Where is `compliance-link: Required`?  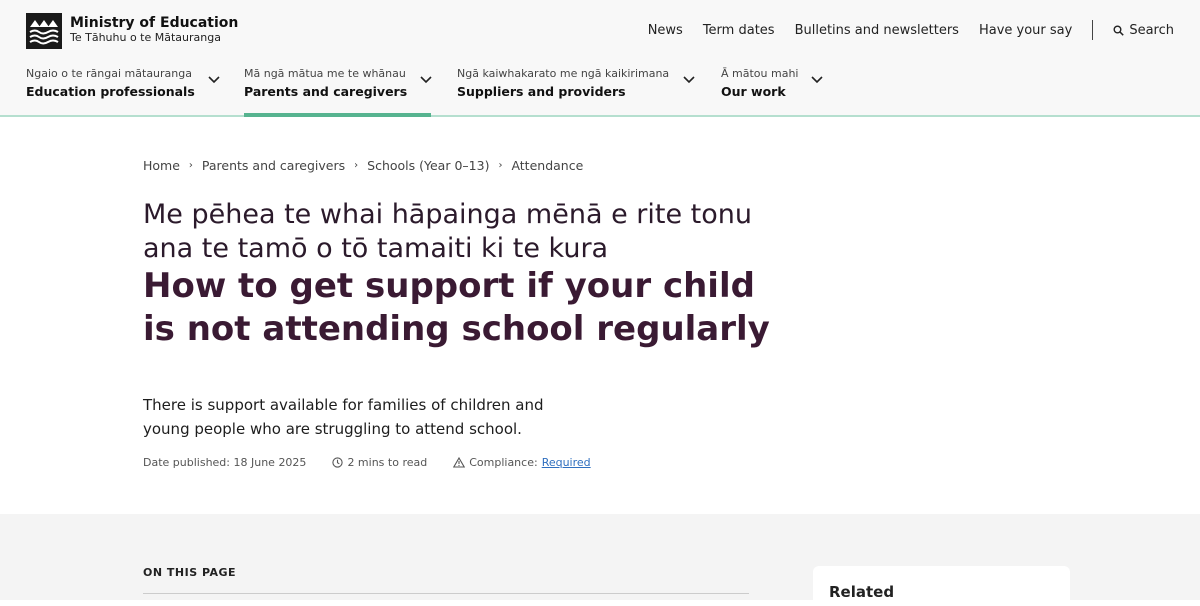
compliance-link: Required is located at coordinates (566, 462).